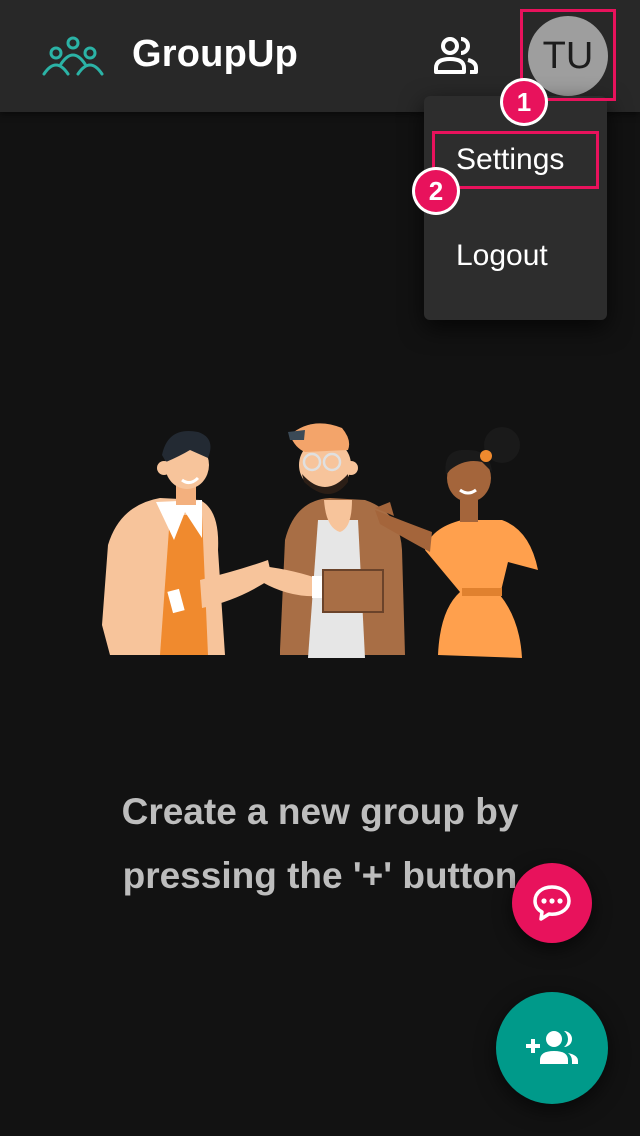  What do you see at coordinates (524, 102) in the screenshot?
I see `step-badge-1: 1` at bounding box center [524, 102].